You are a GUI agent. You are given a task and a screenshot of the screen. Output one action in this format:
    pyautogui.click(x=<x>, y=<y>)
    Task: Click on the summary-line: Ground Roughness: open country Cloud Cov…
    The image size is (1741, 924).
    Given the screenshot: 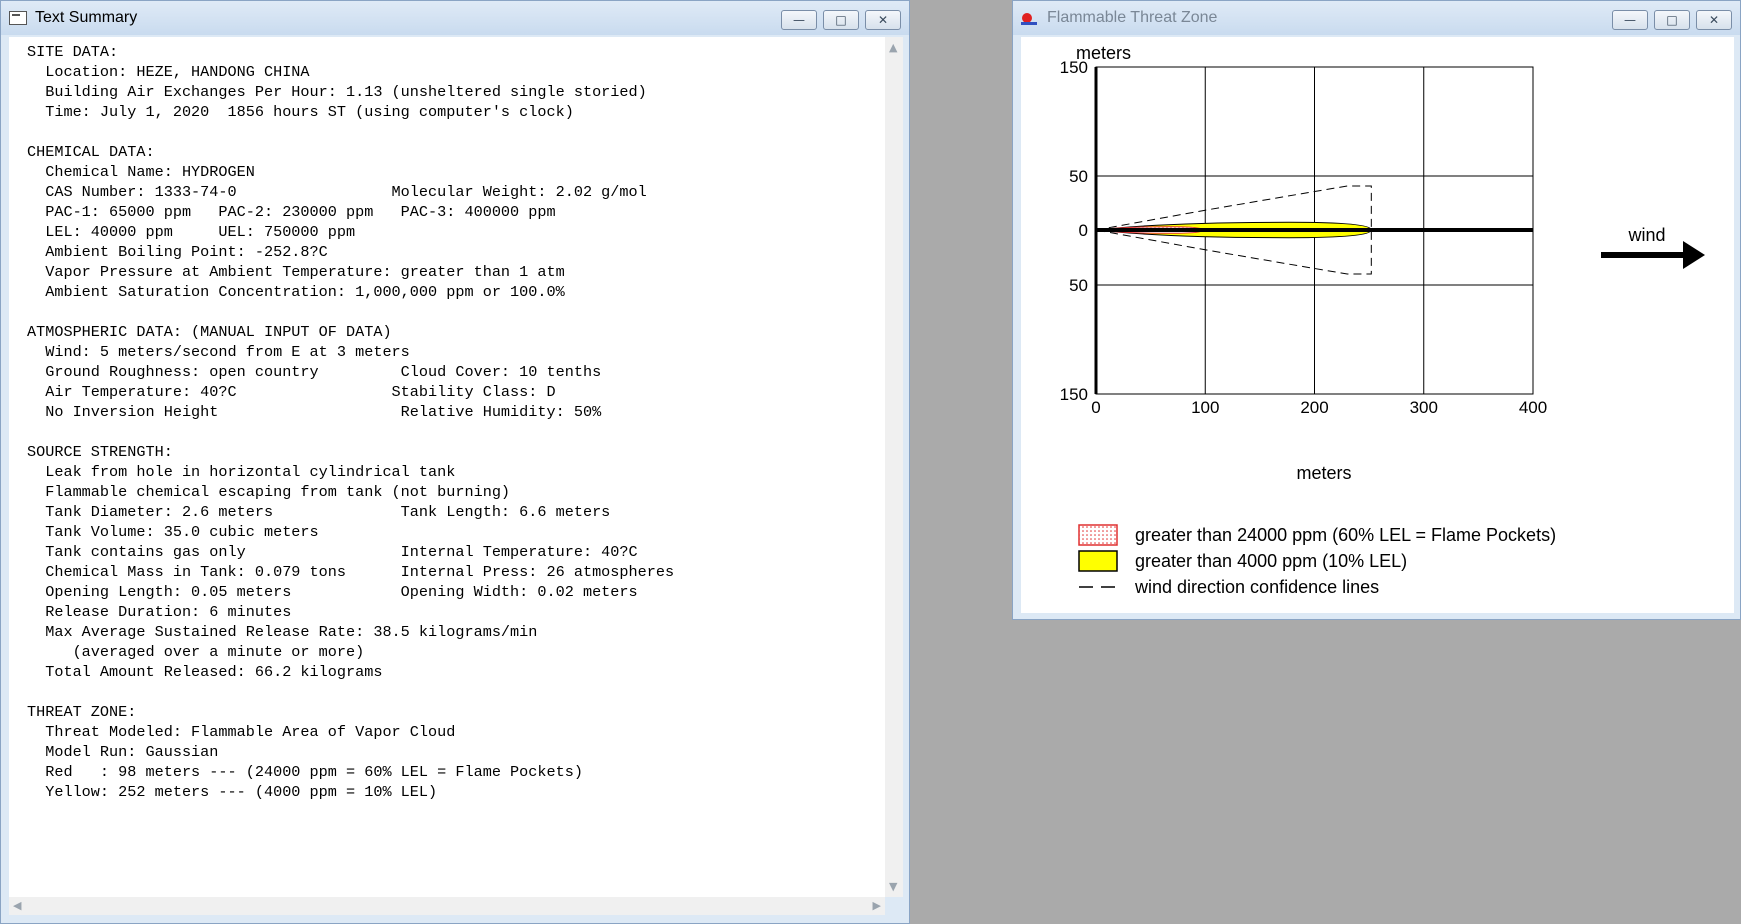 What is the action you would take?
    pyautogui.click(x=314, y=372)
    